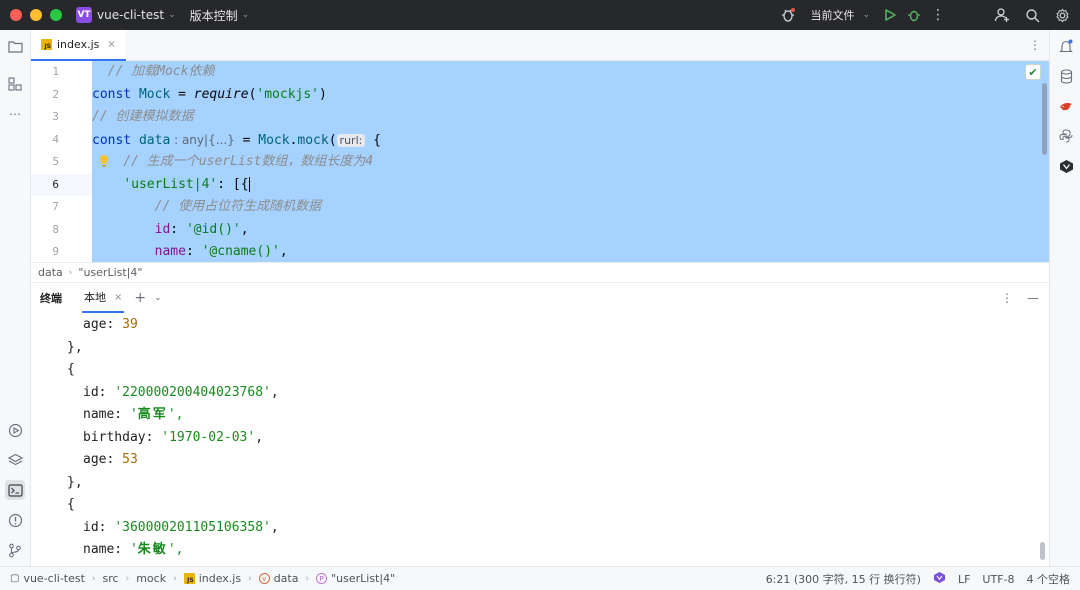  What do you see at coordinates (570, 229) in the screenshot?
I see `code-content: id: '@id()',` at bounding box center [570, 229].